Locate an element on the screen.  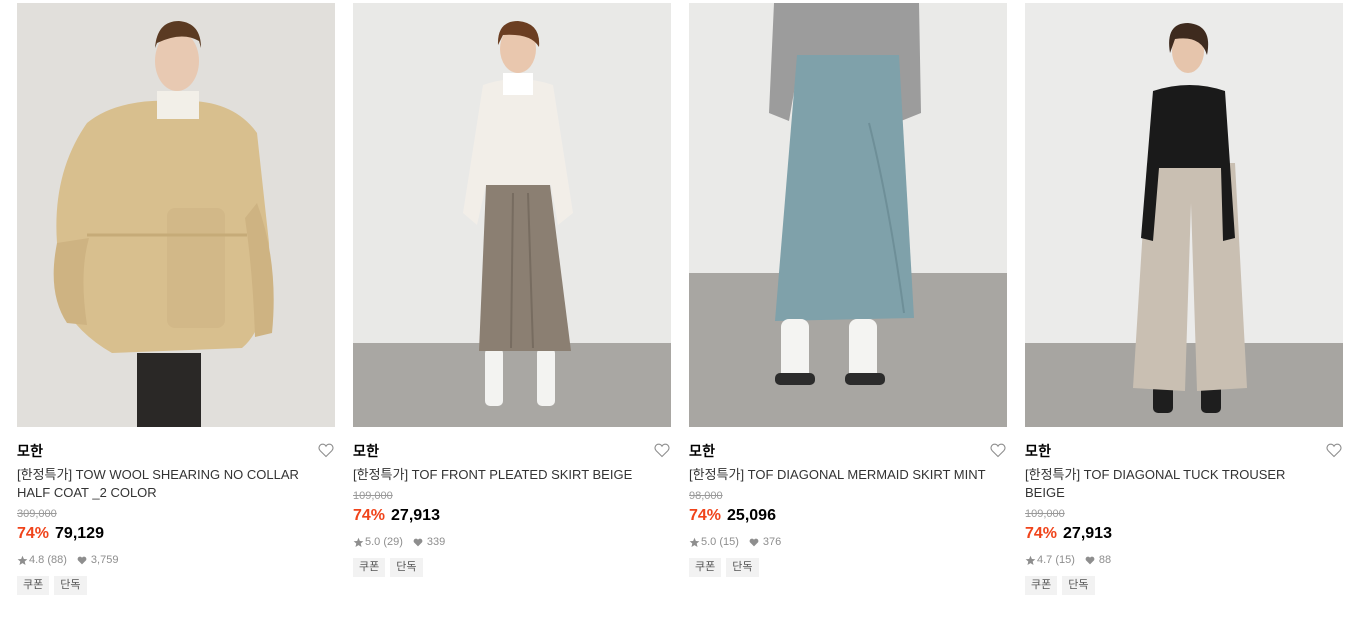
rating-text: 5.0 (29) is located at coordinates (384, 542).